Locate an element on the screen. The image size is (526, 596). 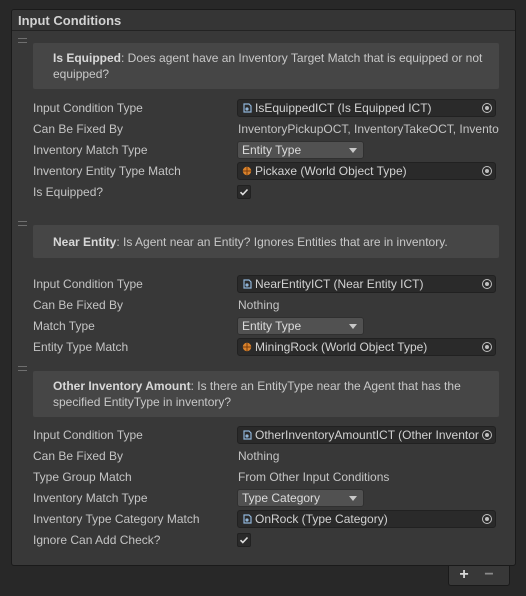
input-condition-type-field: NearEntityICT (Near Entity ICT) is located at coordinates (366, 284).